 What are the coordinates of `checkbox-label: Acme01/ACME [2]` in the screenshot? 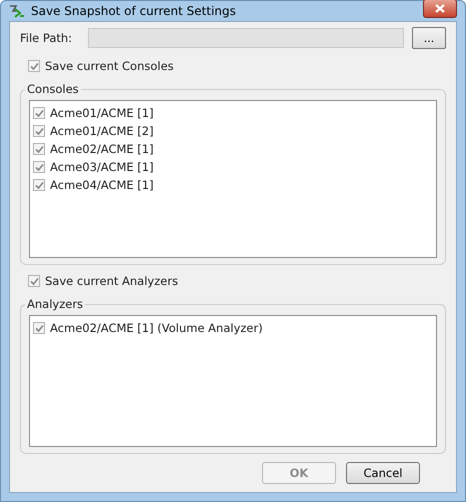 It's located at (102, 131).